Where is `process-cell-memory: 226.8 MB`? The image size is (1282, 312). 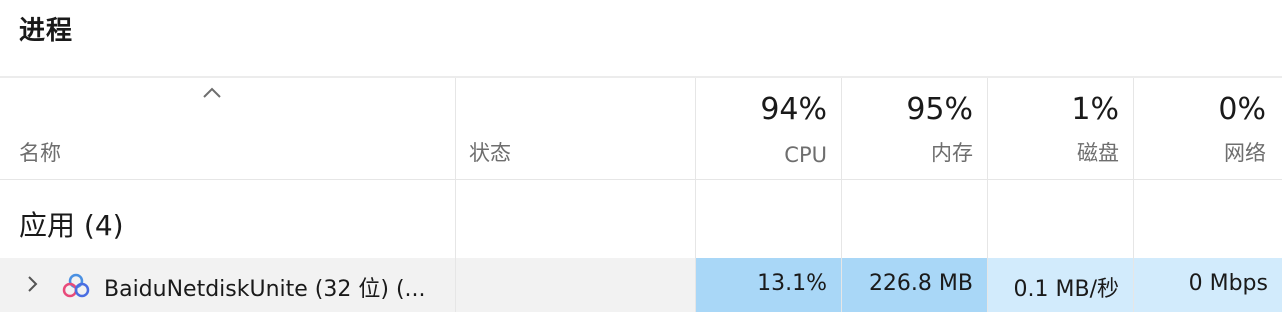
process-cell-memory: 226.8 MB is located at coordinates (915, 285).